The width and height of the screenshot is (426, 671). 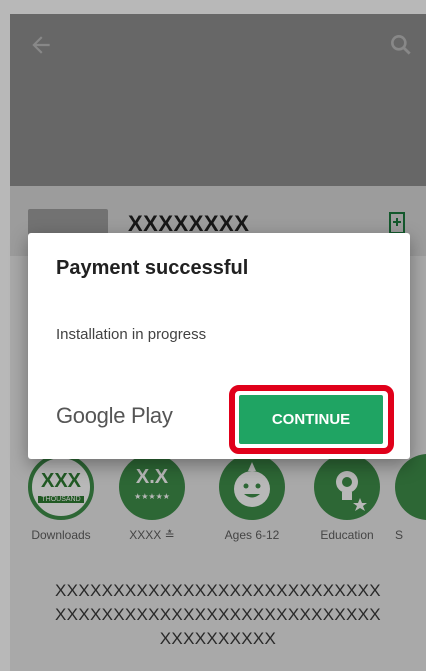 I want to click on dialog-message: Installation in progress, so click(x=131, y=334).